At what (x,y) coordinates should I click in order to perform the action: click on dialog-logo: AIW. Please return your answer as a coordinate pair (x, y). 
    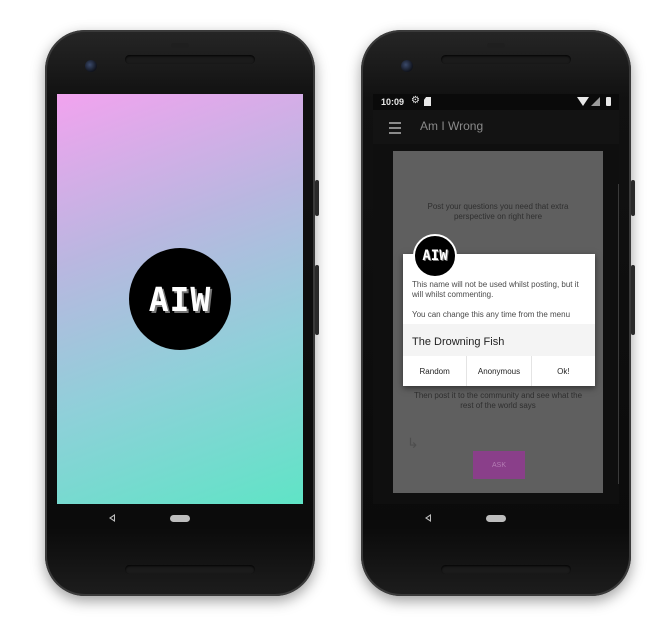
    Looking at the image, I should click on (435, 256).